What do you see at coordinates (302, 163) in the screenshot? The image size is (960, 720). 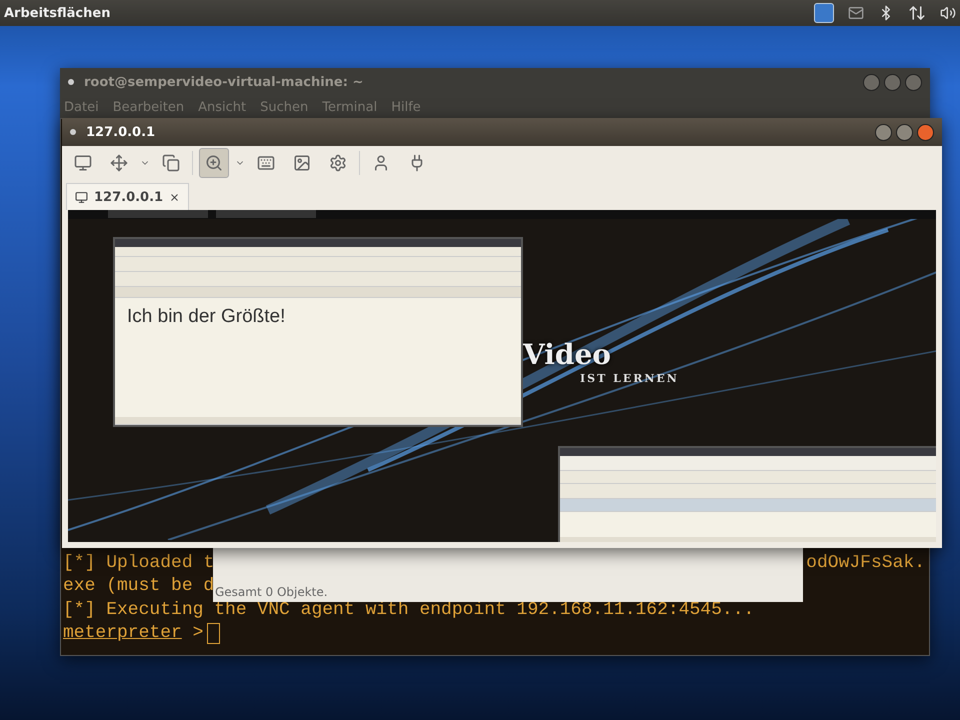 I see `image-icon` at bounding box center [302, 163].